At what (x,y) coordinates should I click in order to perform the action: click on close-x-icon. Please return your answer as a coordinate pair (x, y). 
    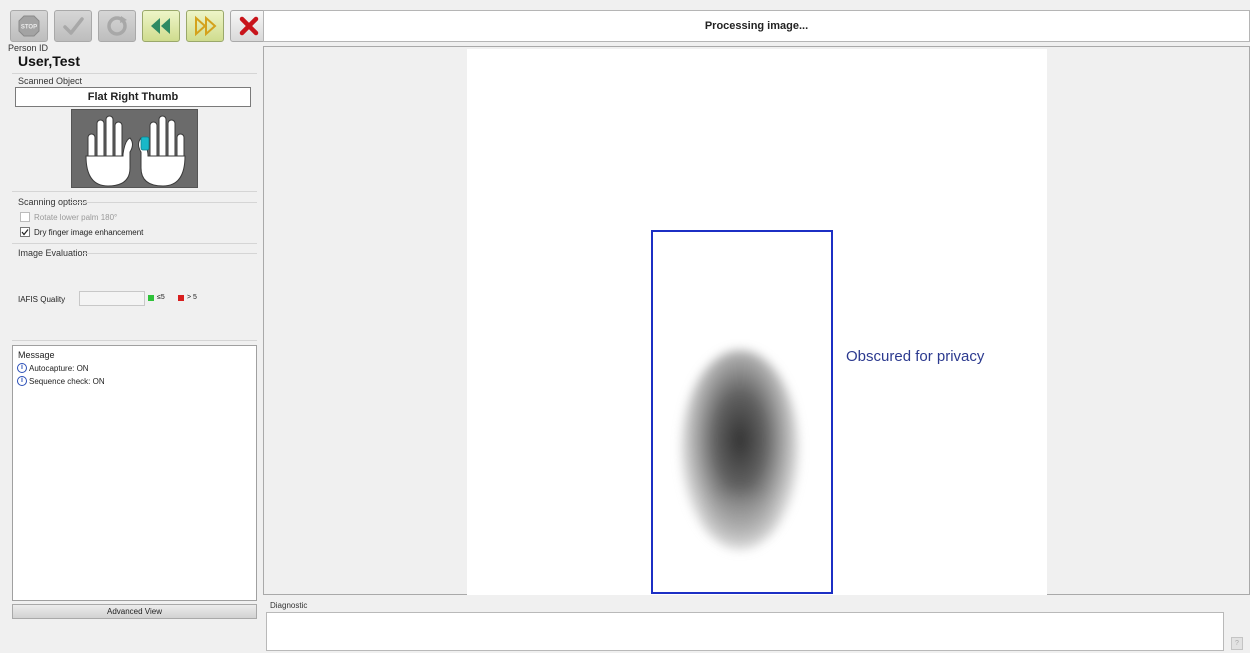
    Looking at the image, I should click on (249, 26).